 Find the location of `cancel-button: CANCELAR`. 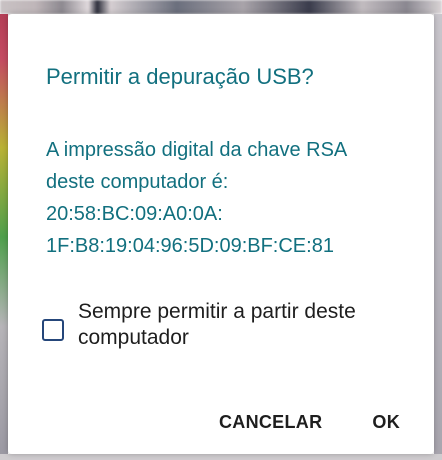

cancel-button: CANCELAR is located at coordinates (270, 422).